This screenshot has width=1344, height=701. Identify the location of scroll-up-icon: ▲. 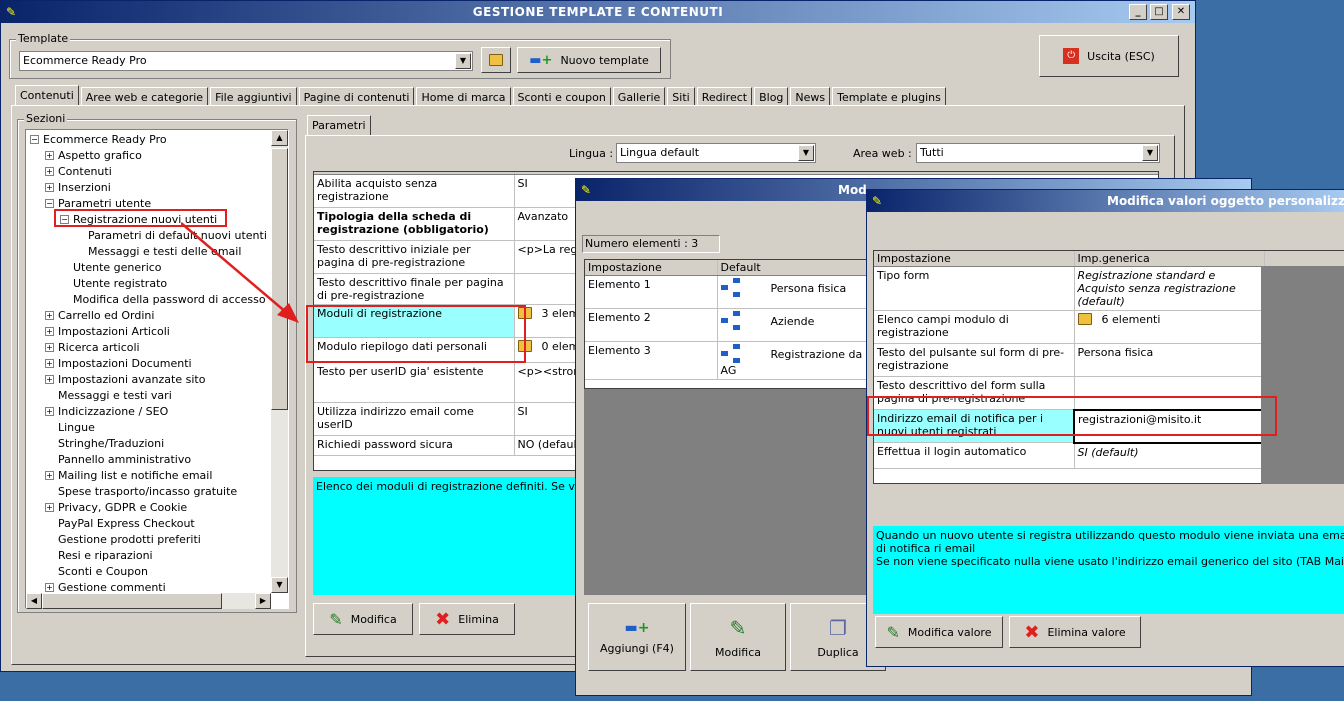
(279, 138).